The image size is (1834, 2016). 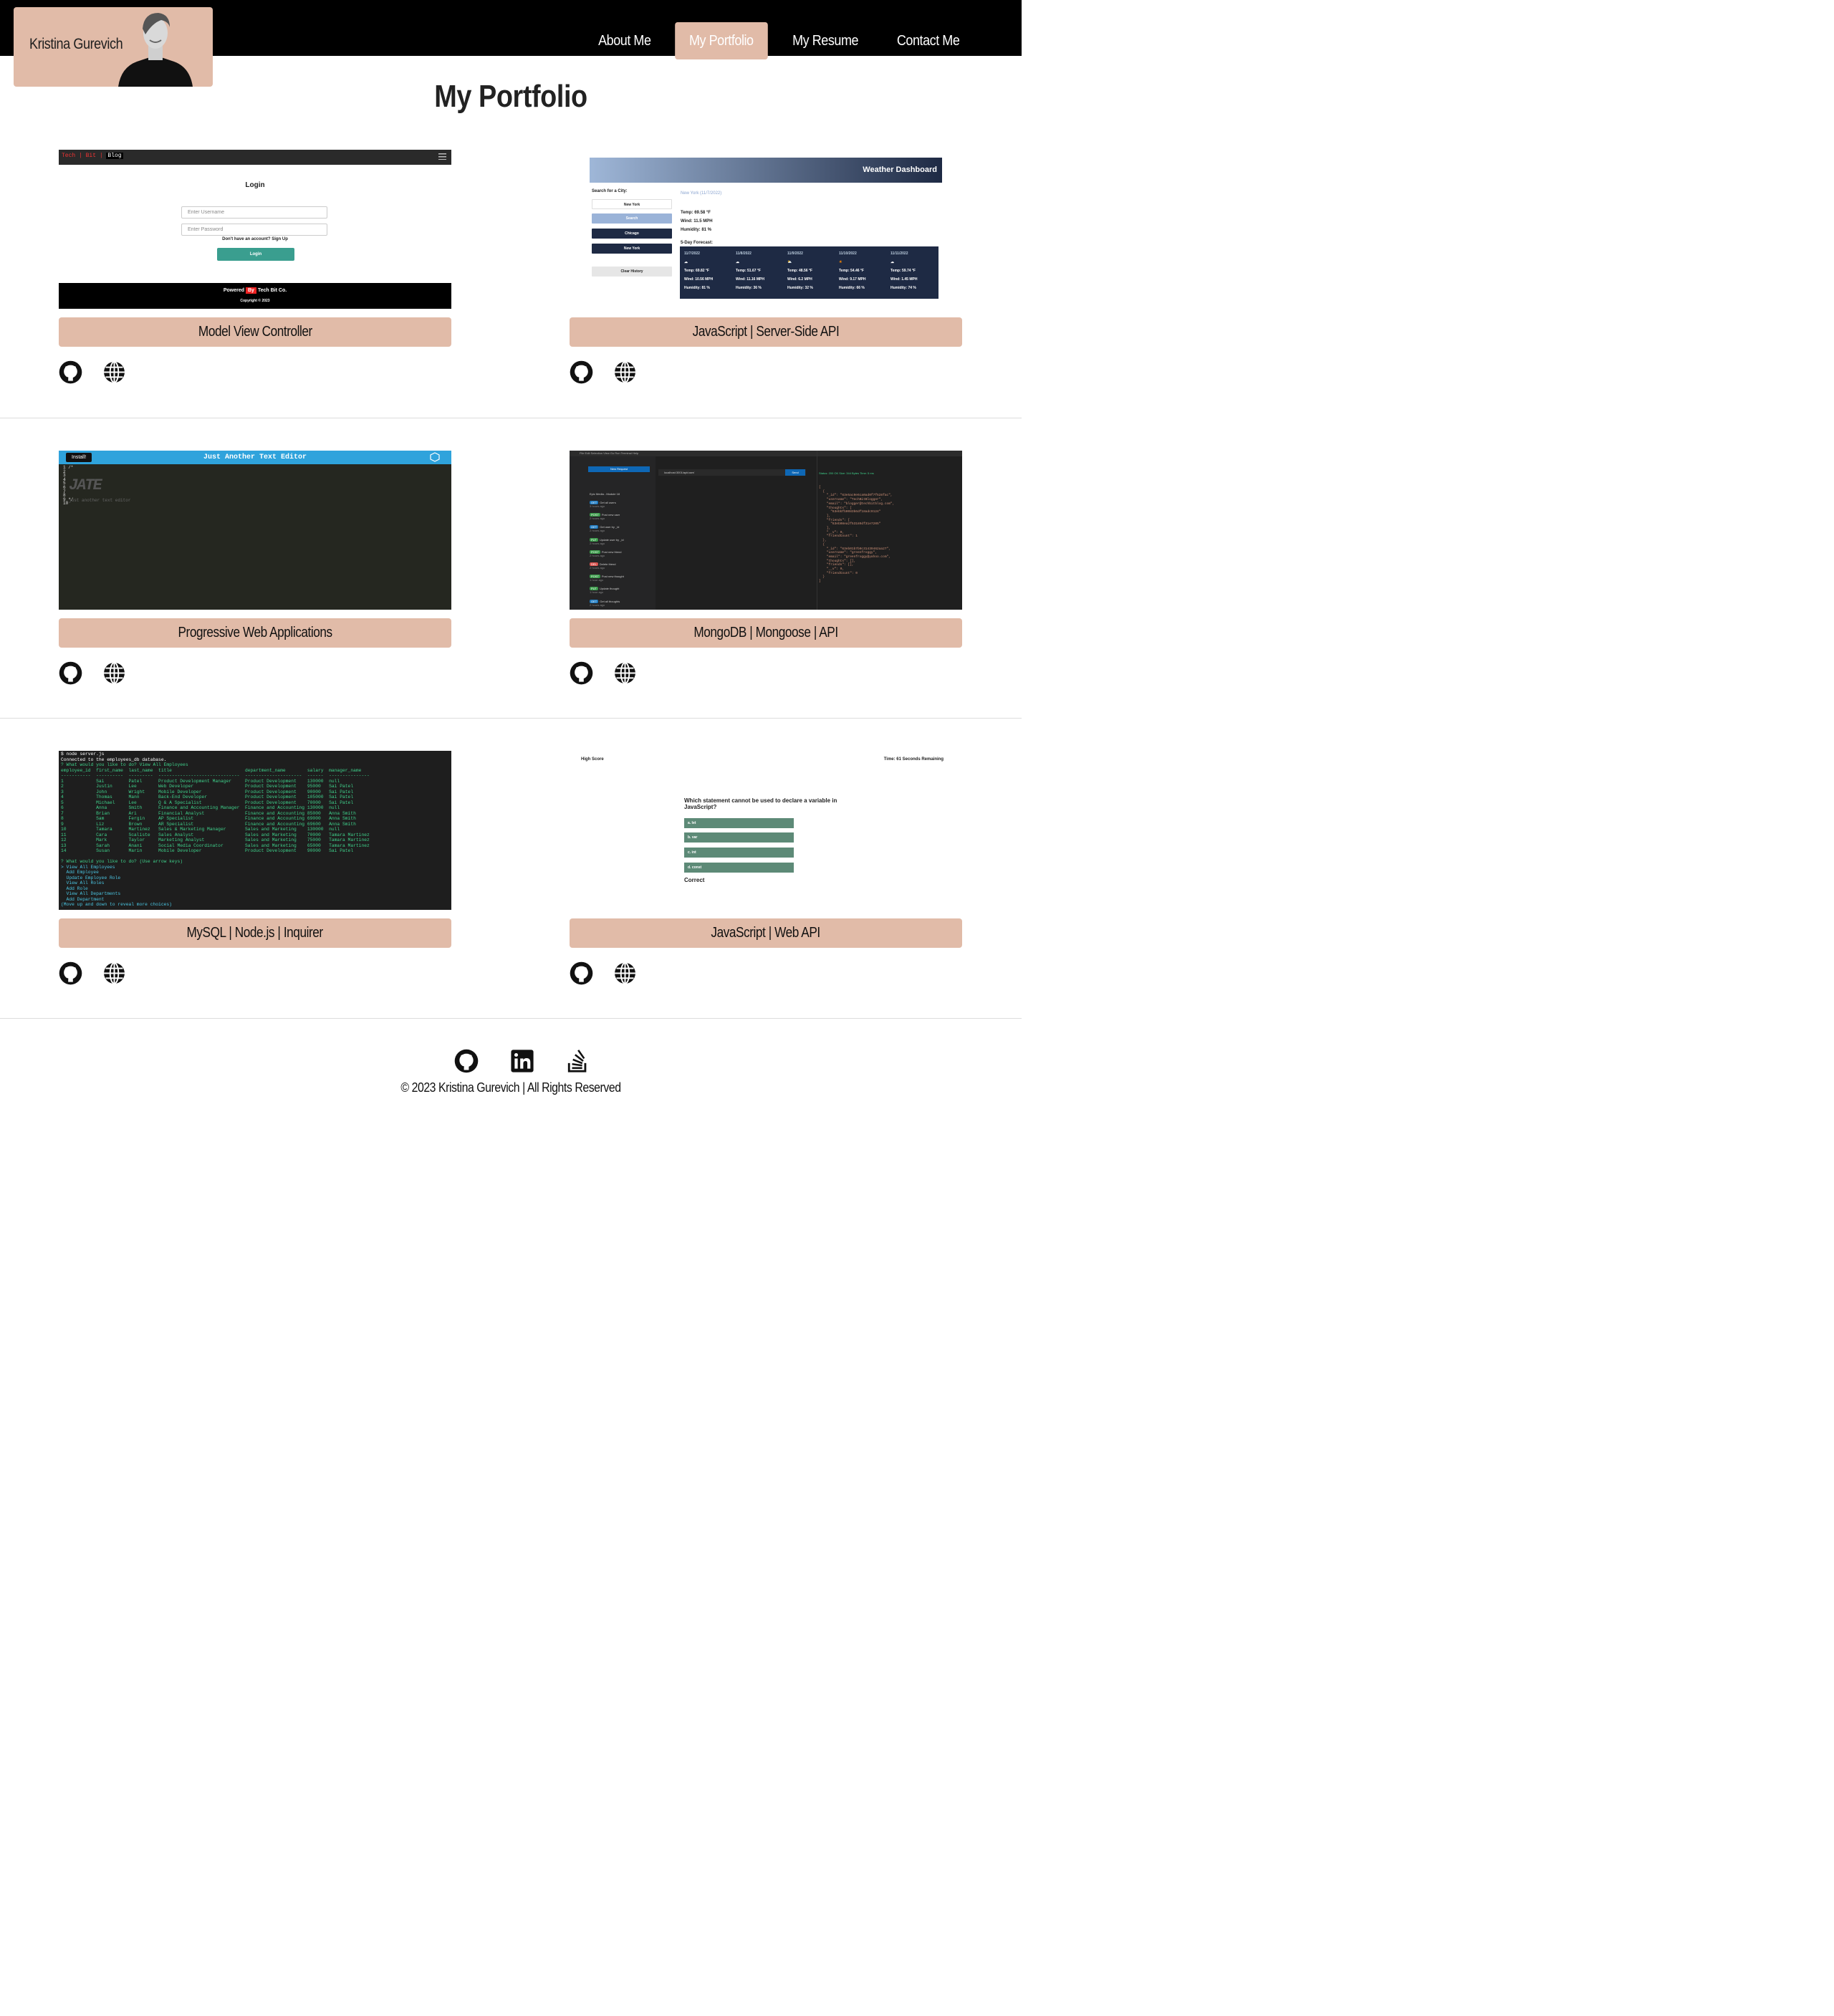 I want to click on request-item: PUT Update thought 1 hour ago, so click(x=605, y=591).